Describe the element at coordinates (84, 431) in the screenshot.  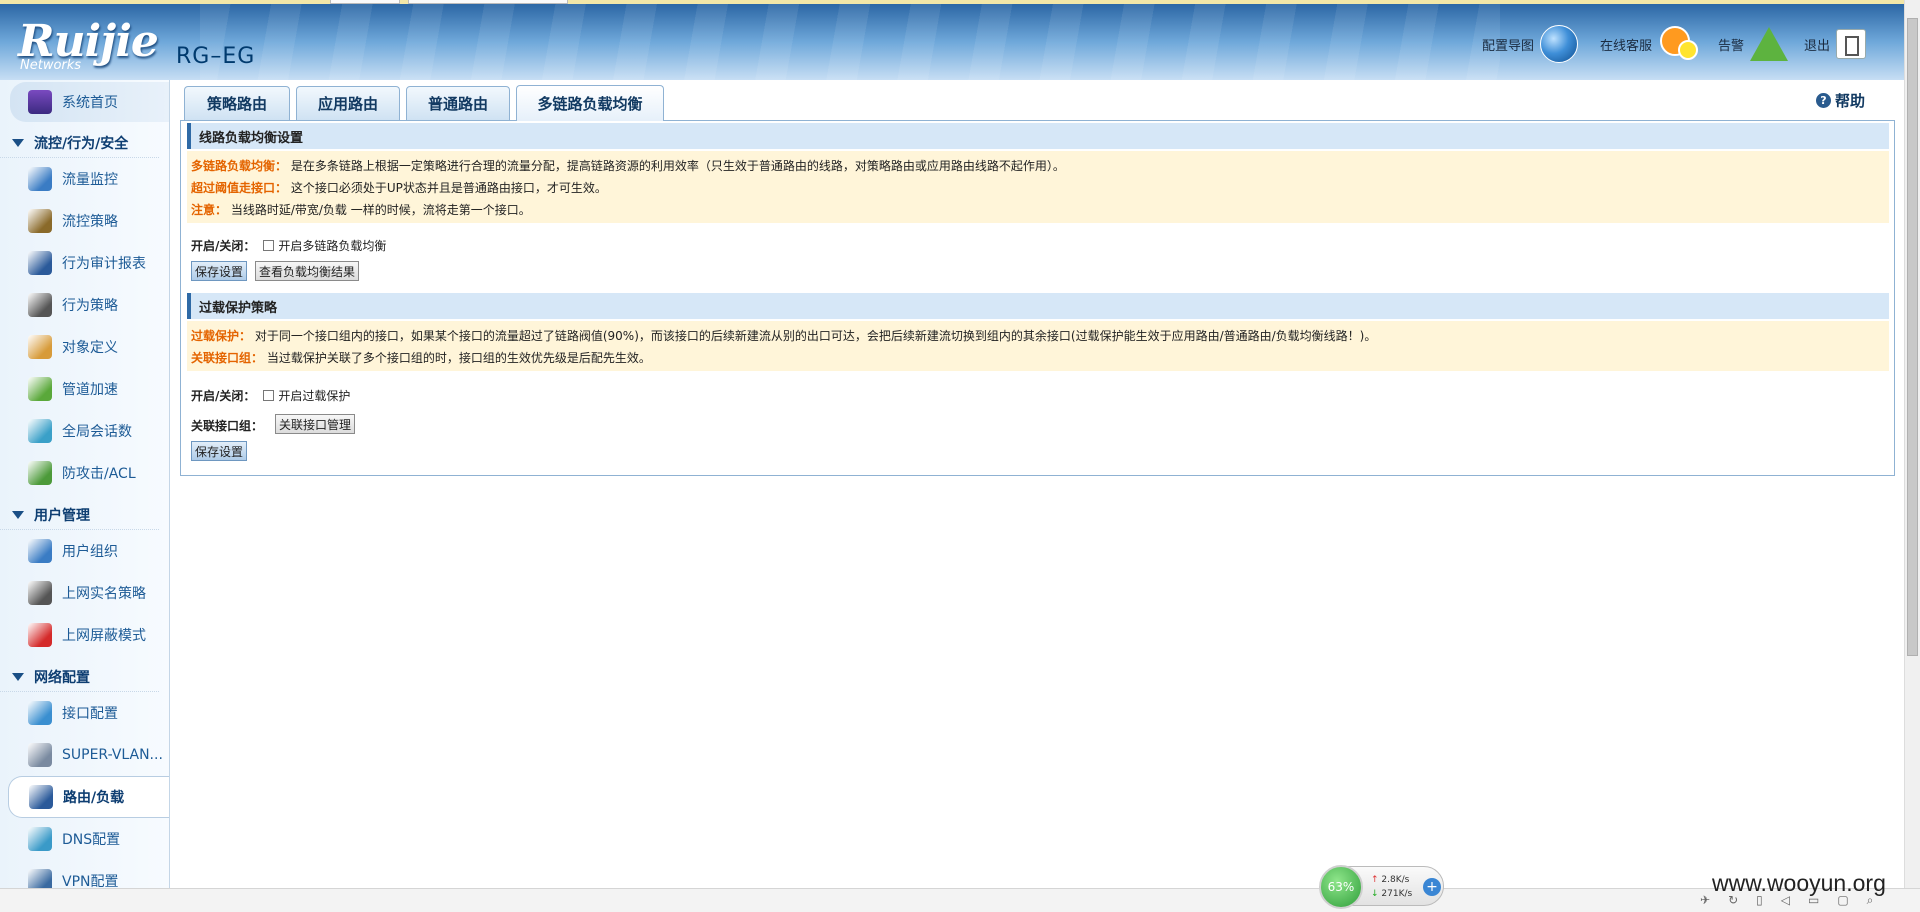
I see `sidebar-item: 全局会话数` at that location.